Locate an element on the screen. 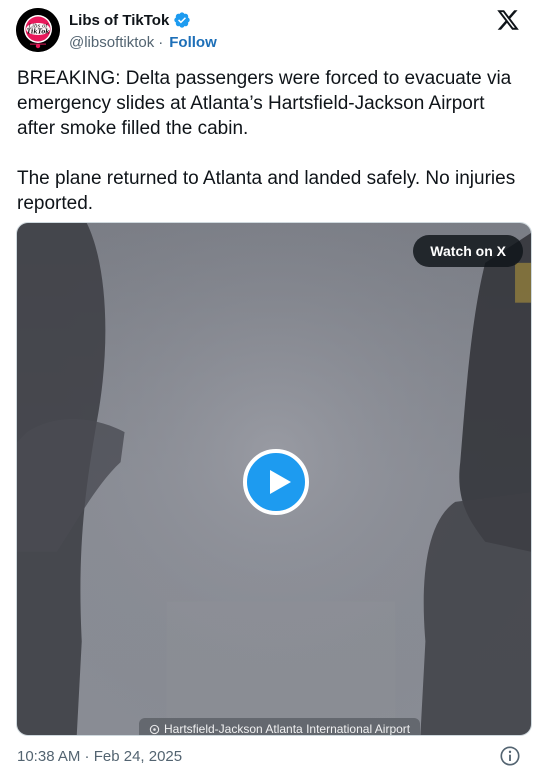 The width and height of the screenshot is (533, 775). display-name-row: Libs of TikTok is located at coordinates (143, 20).